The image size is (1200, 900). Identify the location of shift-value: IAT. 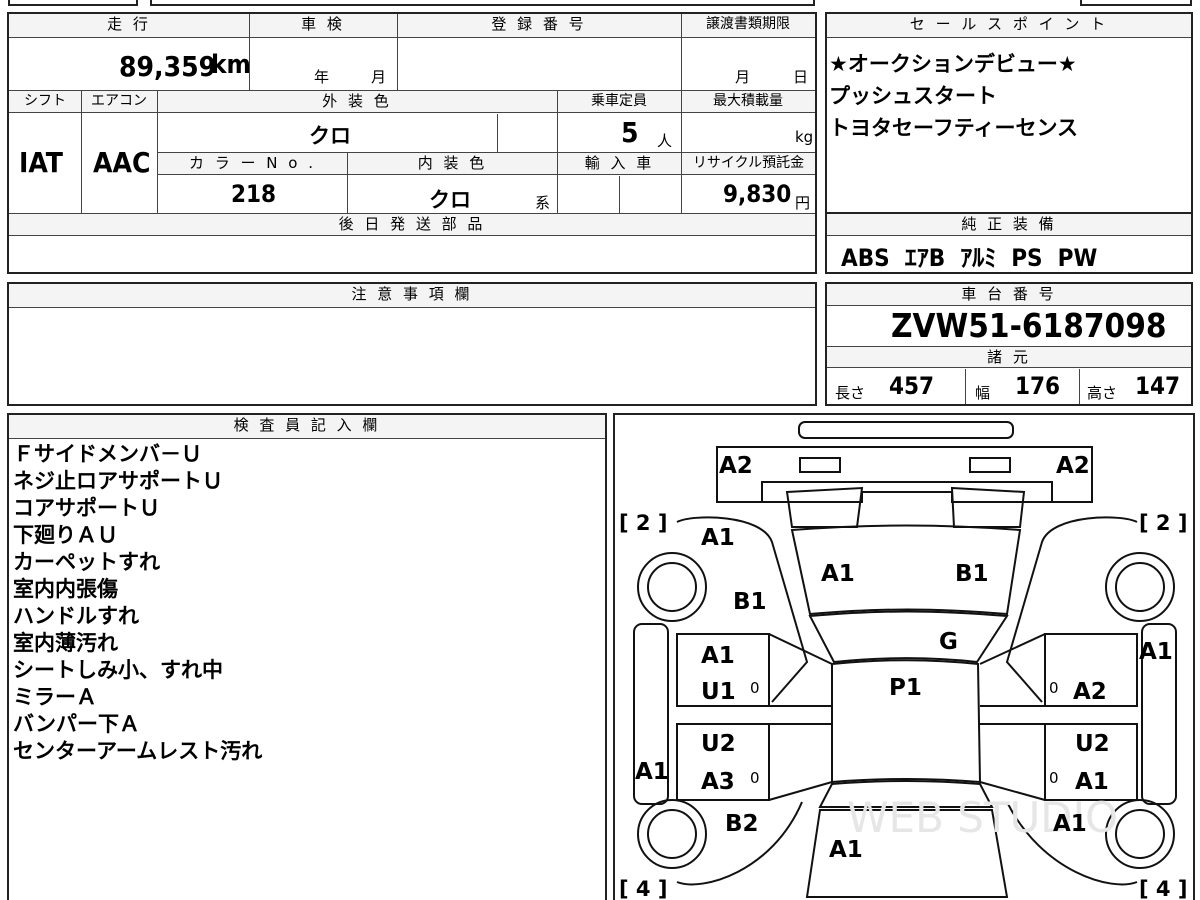
(41, 162).